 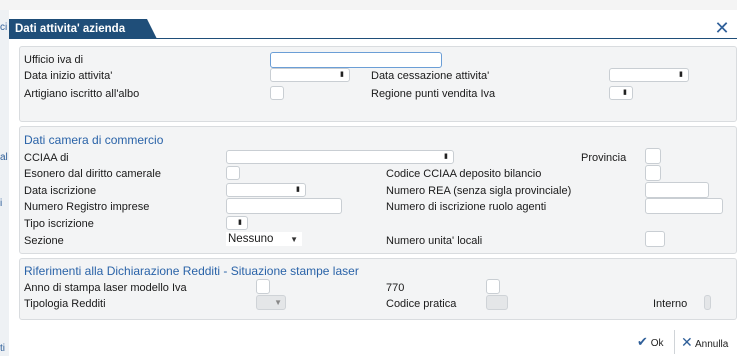 What do you see at coordinates (649, 75) in the screenshot?
I see `data-cessazione-input: ▮` at bounding box center [649, 75].